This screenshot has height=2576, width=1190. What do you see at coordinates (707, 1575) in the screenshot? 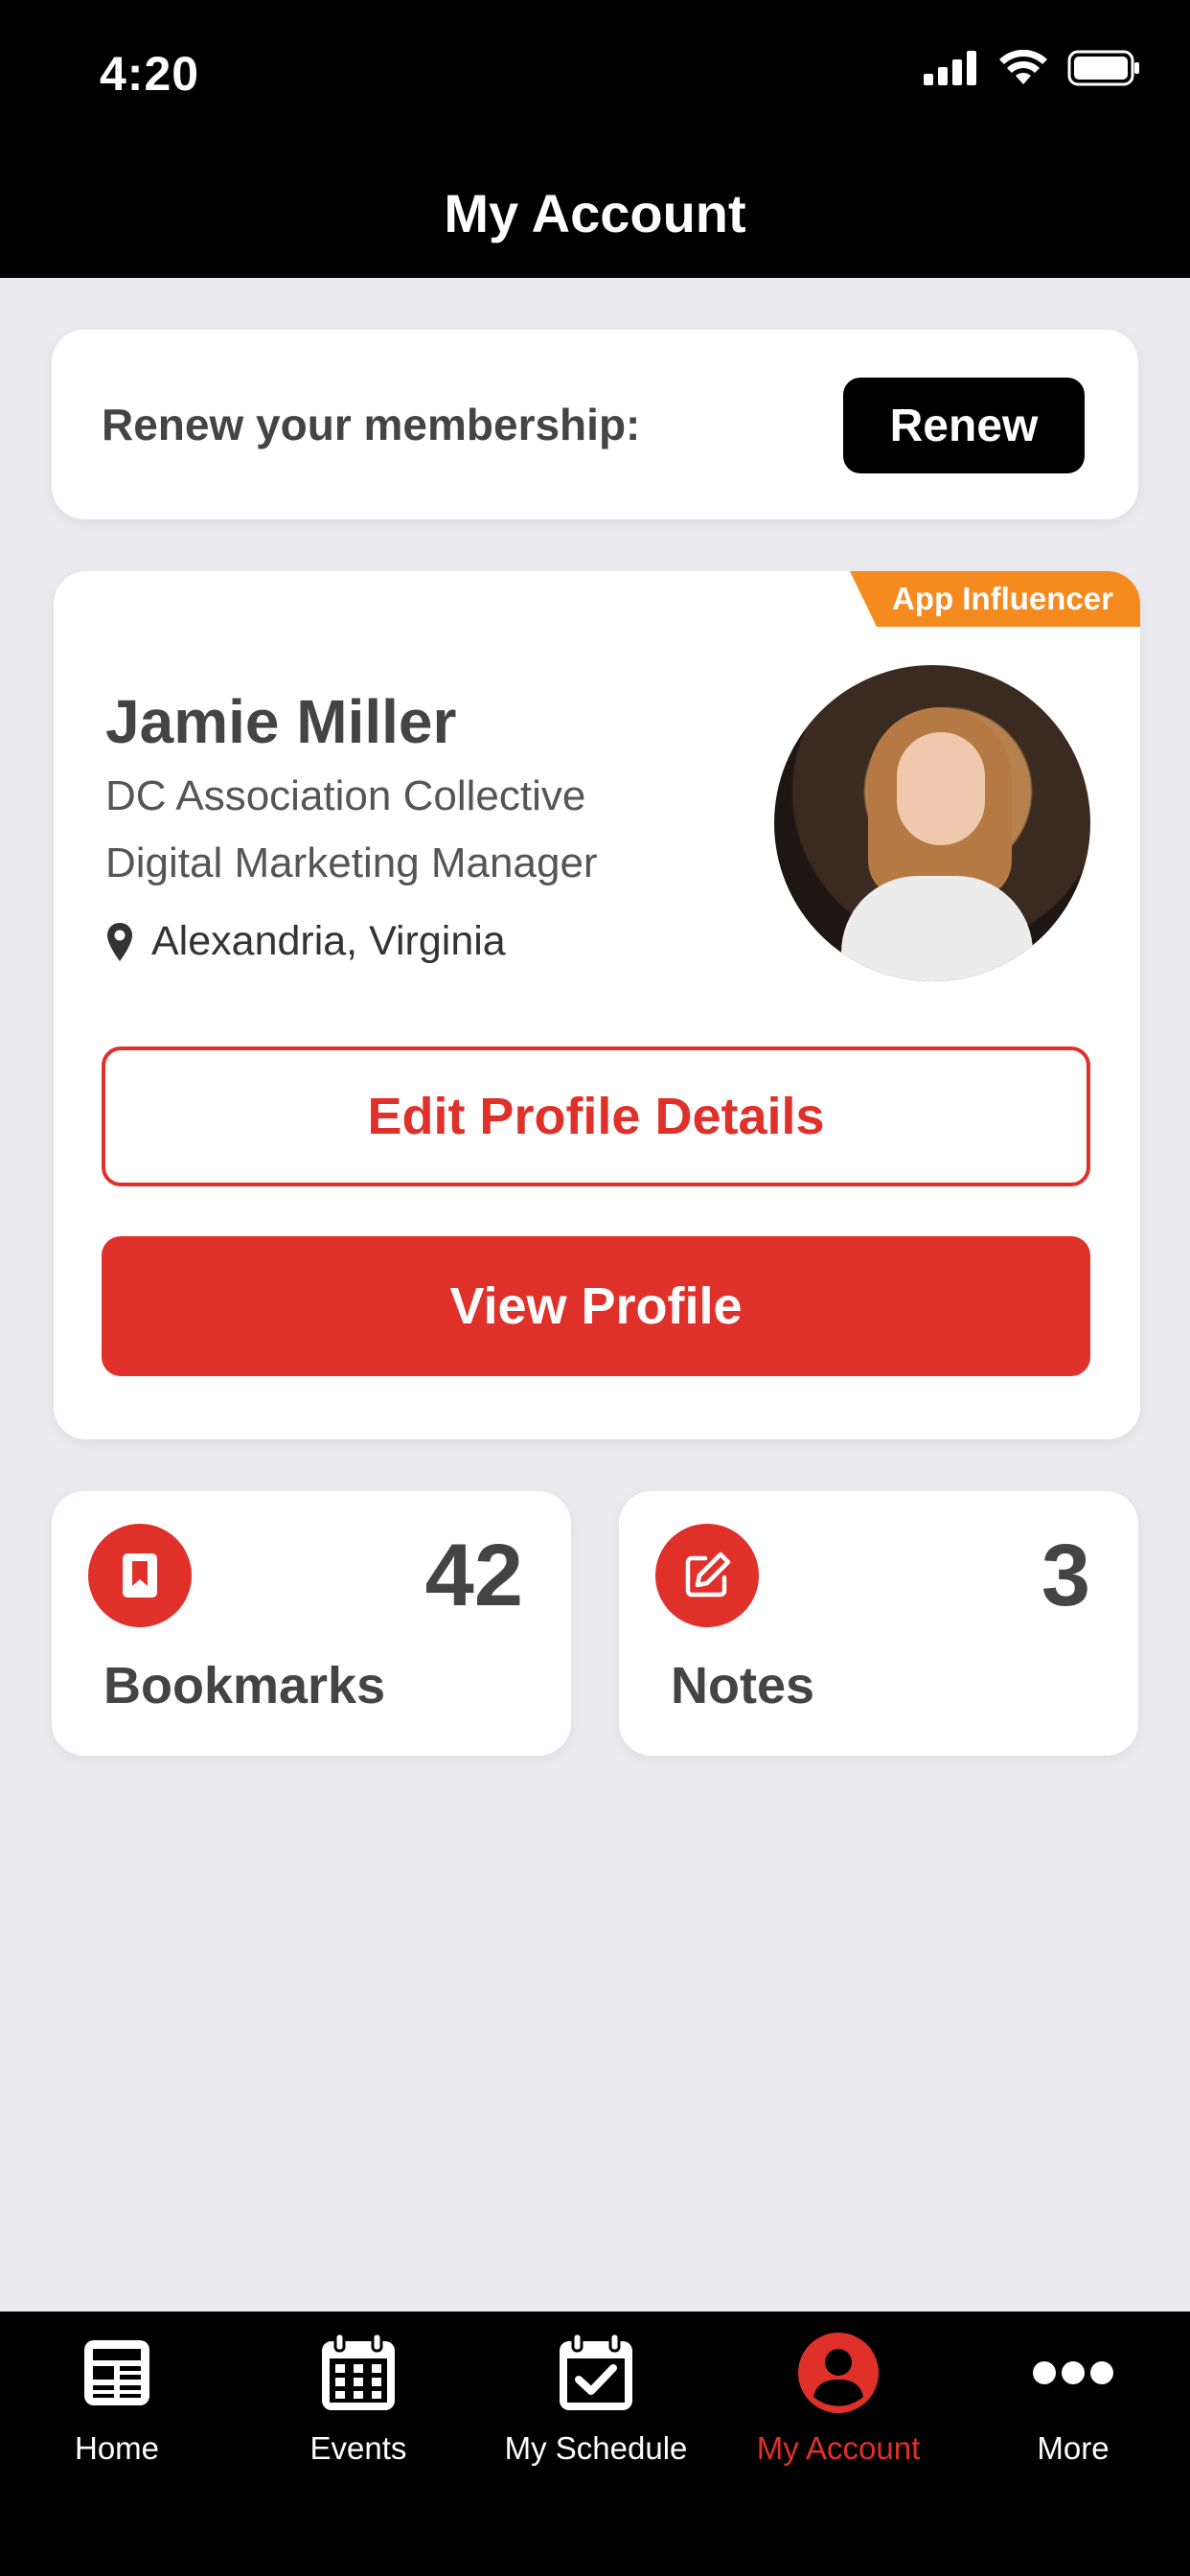
I see `edit-note-icon` at bounding box center [707, 1575].